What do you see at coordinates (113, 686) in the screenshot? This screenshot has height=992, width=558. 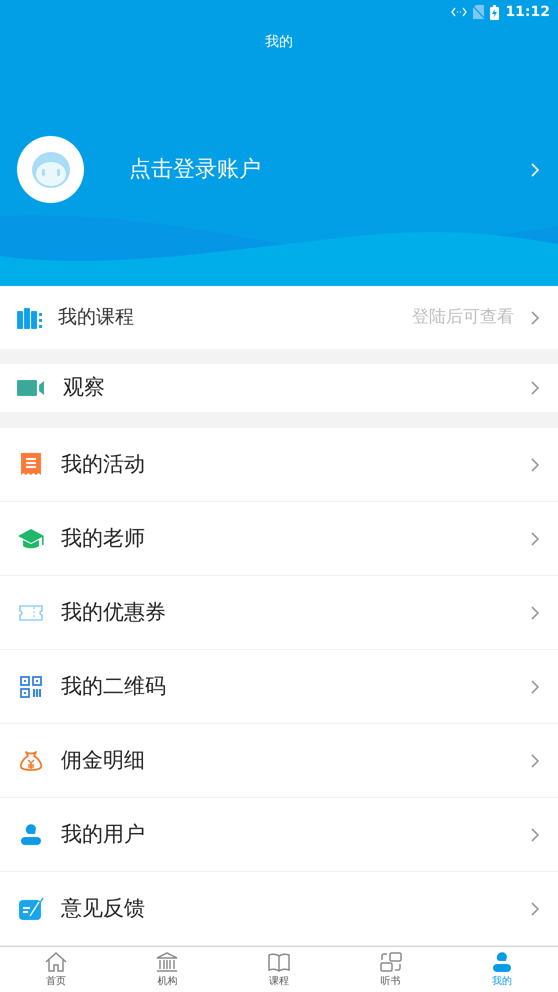 I see `menu-label: 我的二维码` at bounding box center [113, 686].